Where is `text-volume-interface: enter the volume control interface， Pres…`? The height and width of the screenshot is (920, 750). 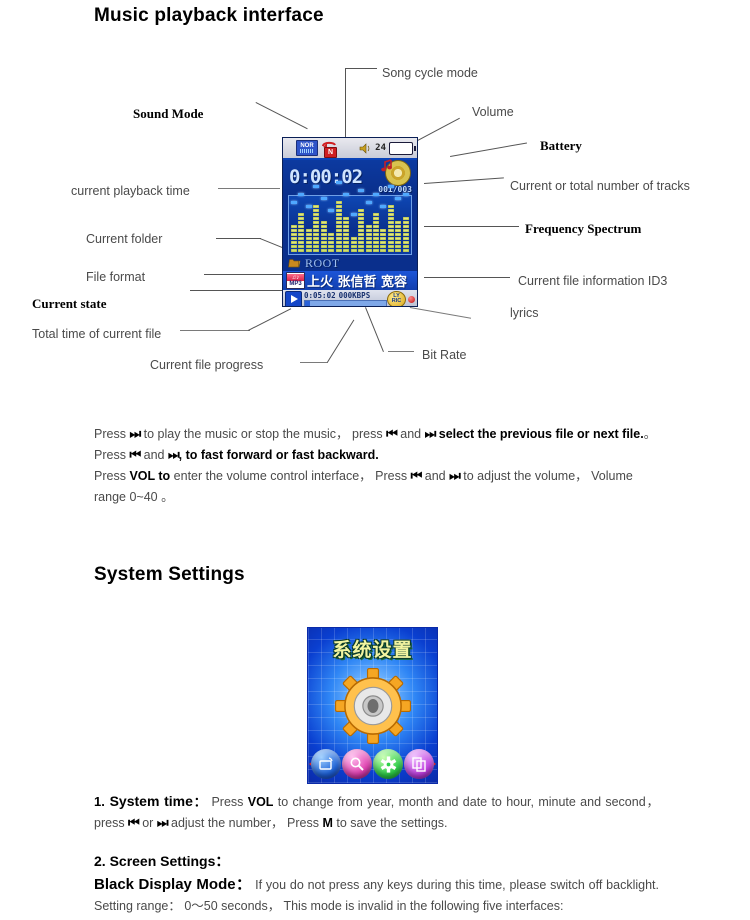 text-volume-interface: enter the volume control interface， Pres… is located at coordinates (290, 476).